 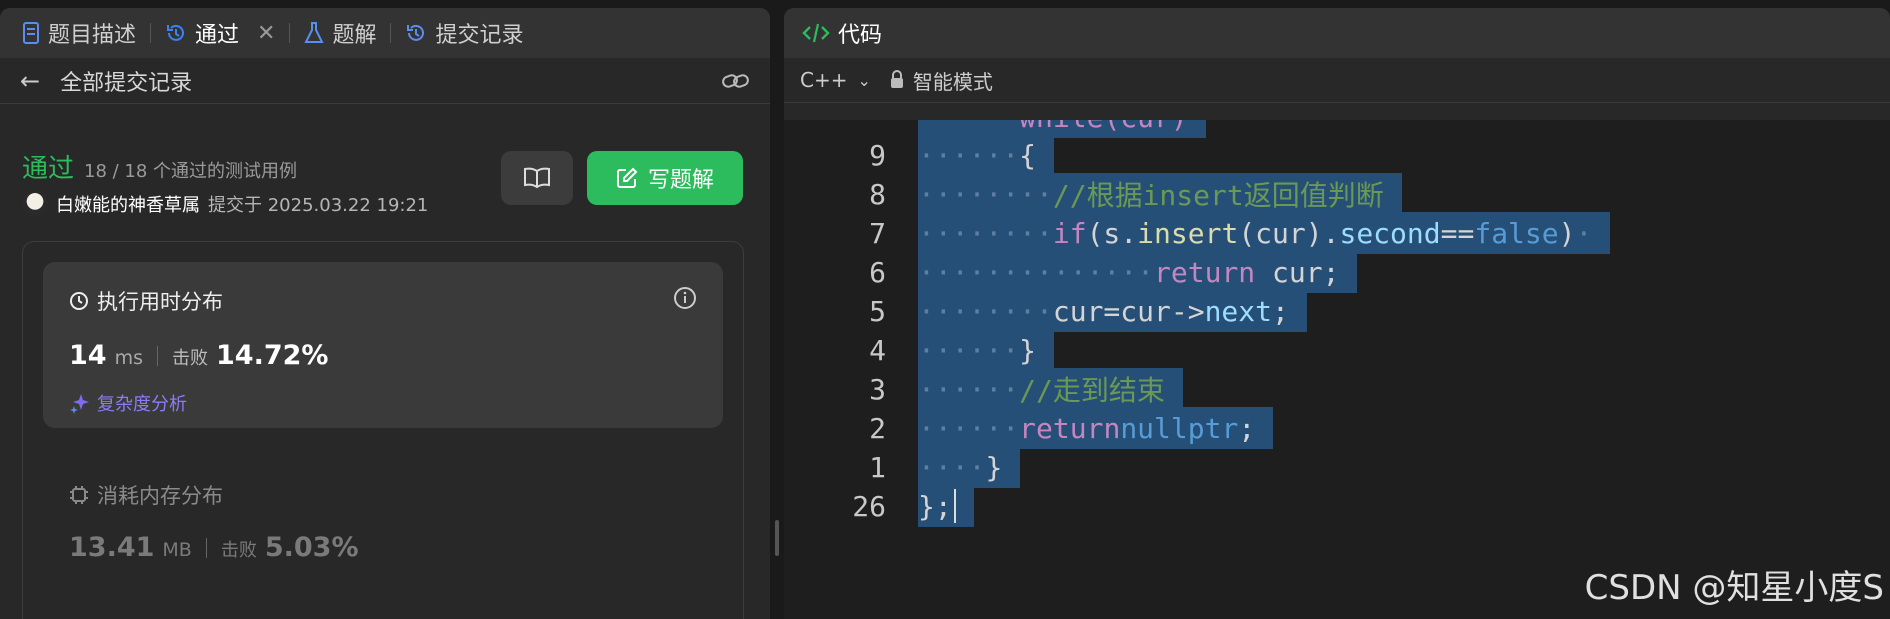 I want to click on back-arrow-icon: ←, so click(x=30, y=81).